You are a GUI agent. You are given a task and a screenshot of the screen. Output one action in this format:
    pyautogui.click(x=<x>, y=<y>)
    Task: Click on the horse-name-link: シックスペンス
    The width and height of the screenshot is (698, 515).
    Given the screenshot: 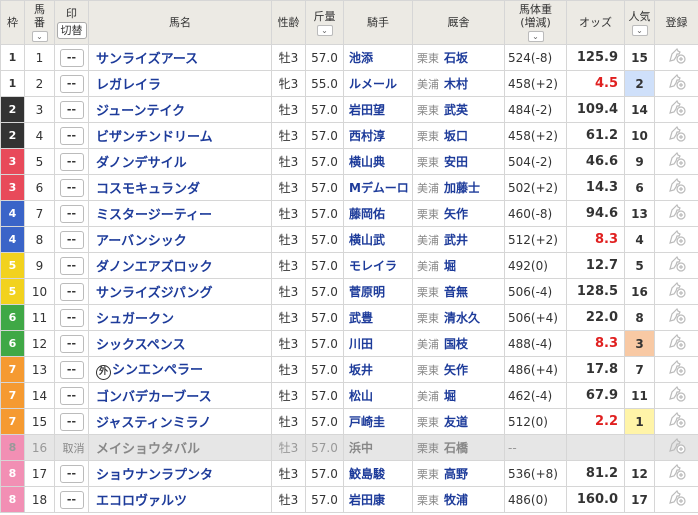 What is the action you would take?
    pyautogui.click(x=180, y=343)
    